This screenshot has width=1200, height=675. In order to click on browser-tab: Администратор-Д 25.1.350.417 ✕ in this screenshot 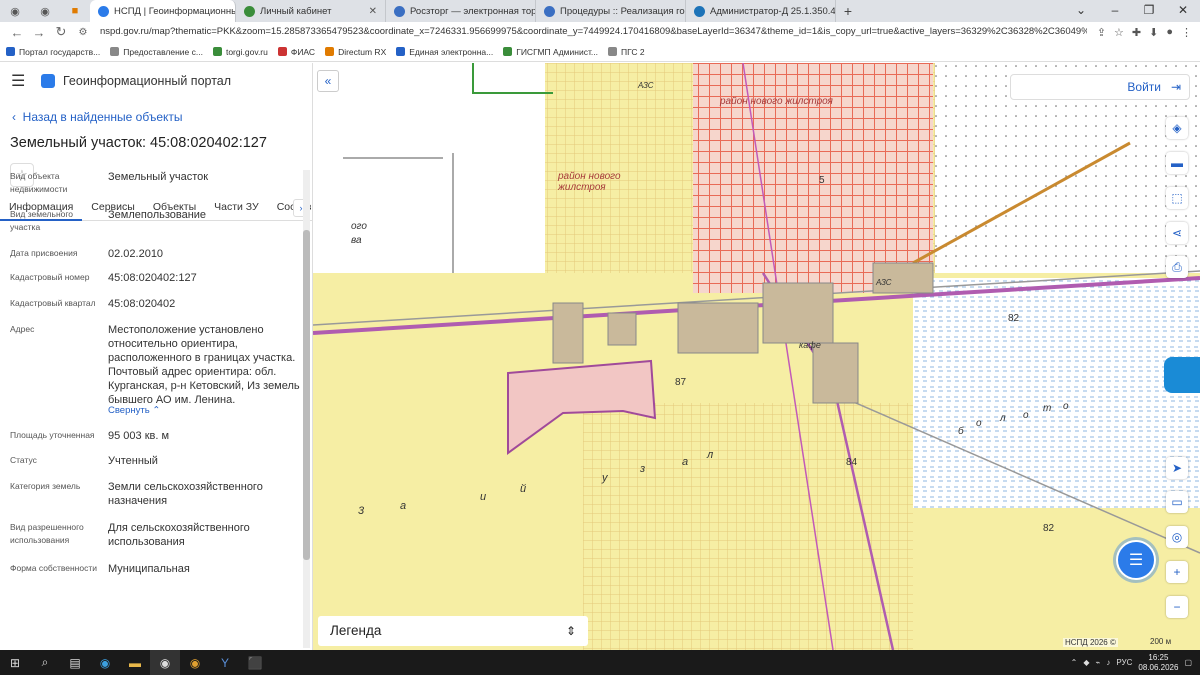, I will do `click(761, 11)`.